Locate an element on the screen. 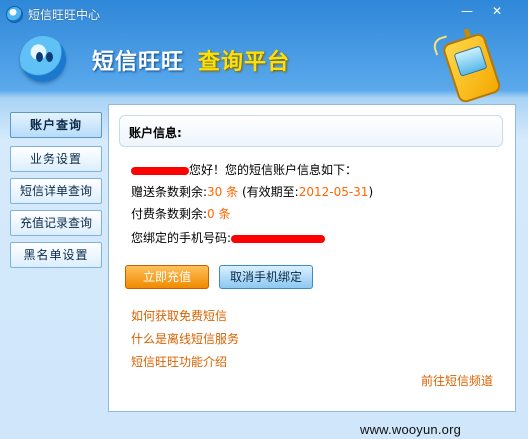  sidebar-item-label: 黑名单设置 is located at coordinates (56, 255).